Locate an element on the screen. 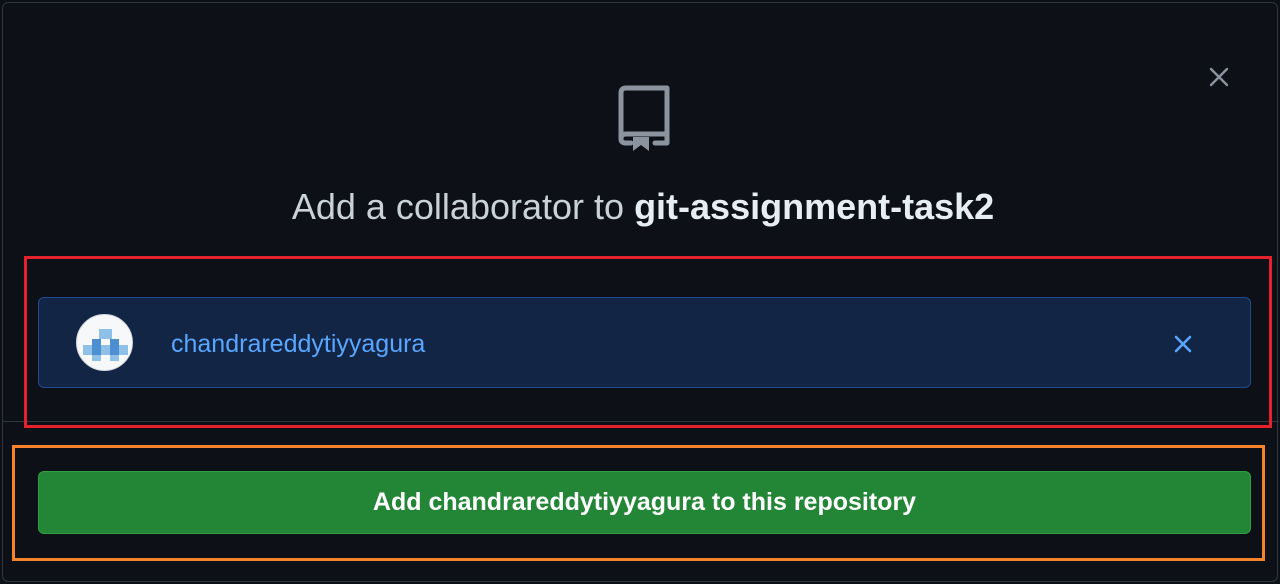 The height and width of the screenshot is (584, 1280). selected-collaborator: chandrareddytiyyagura is located at coordinates (644, 342).